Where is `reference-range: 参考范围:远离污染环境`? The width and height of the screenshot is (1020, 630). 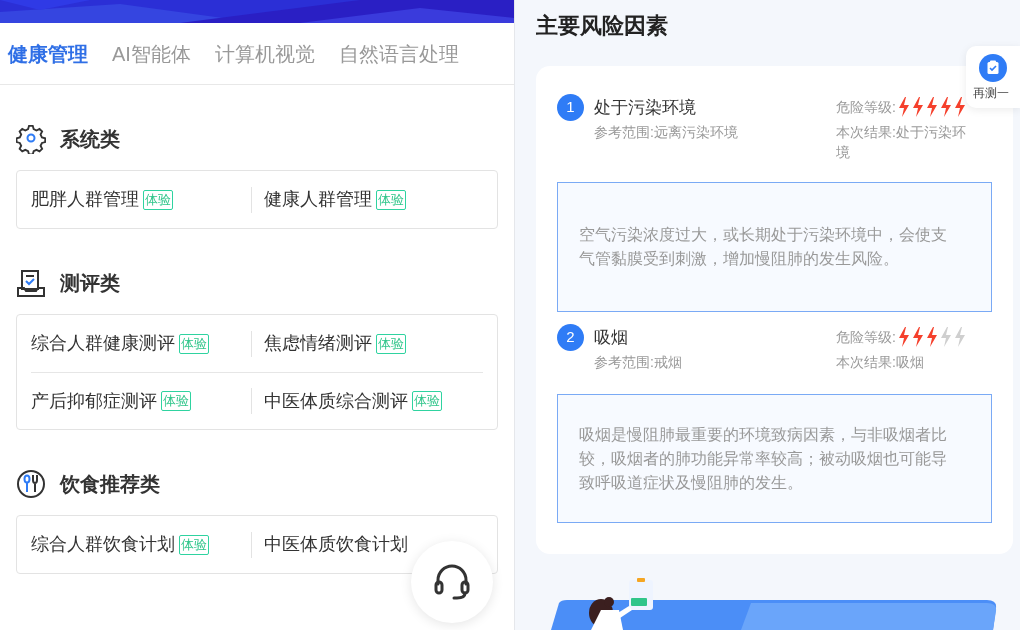 reference-range: 参考范围:远离污染环境 is located at coordinates (666, 132).